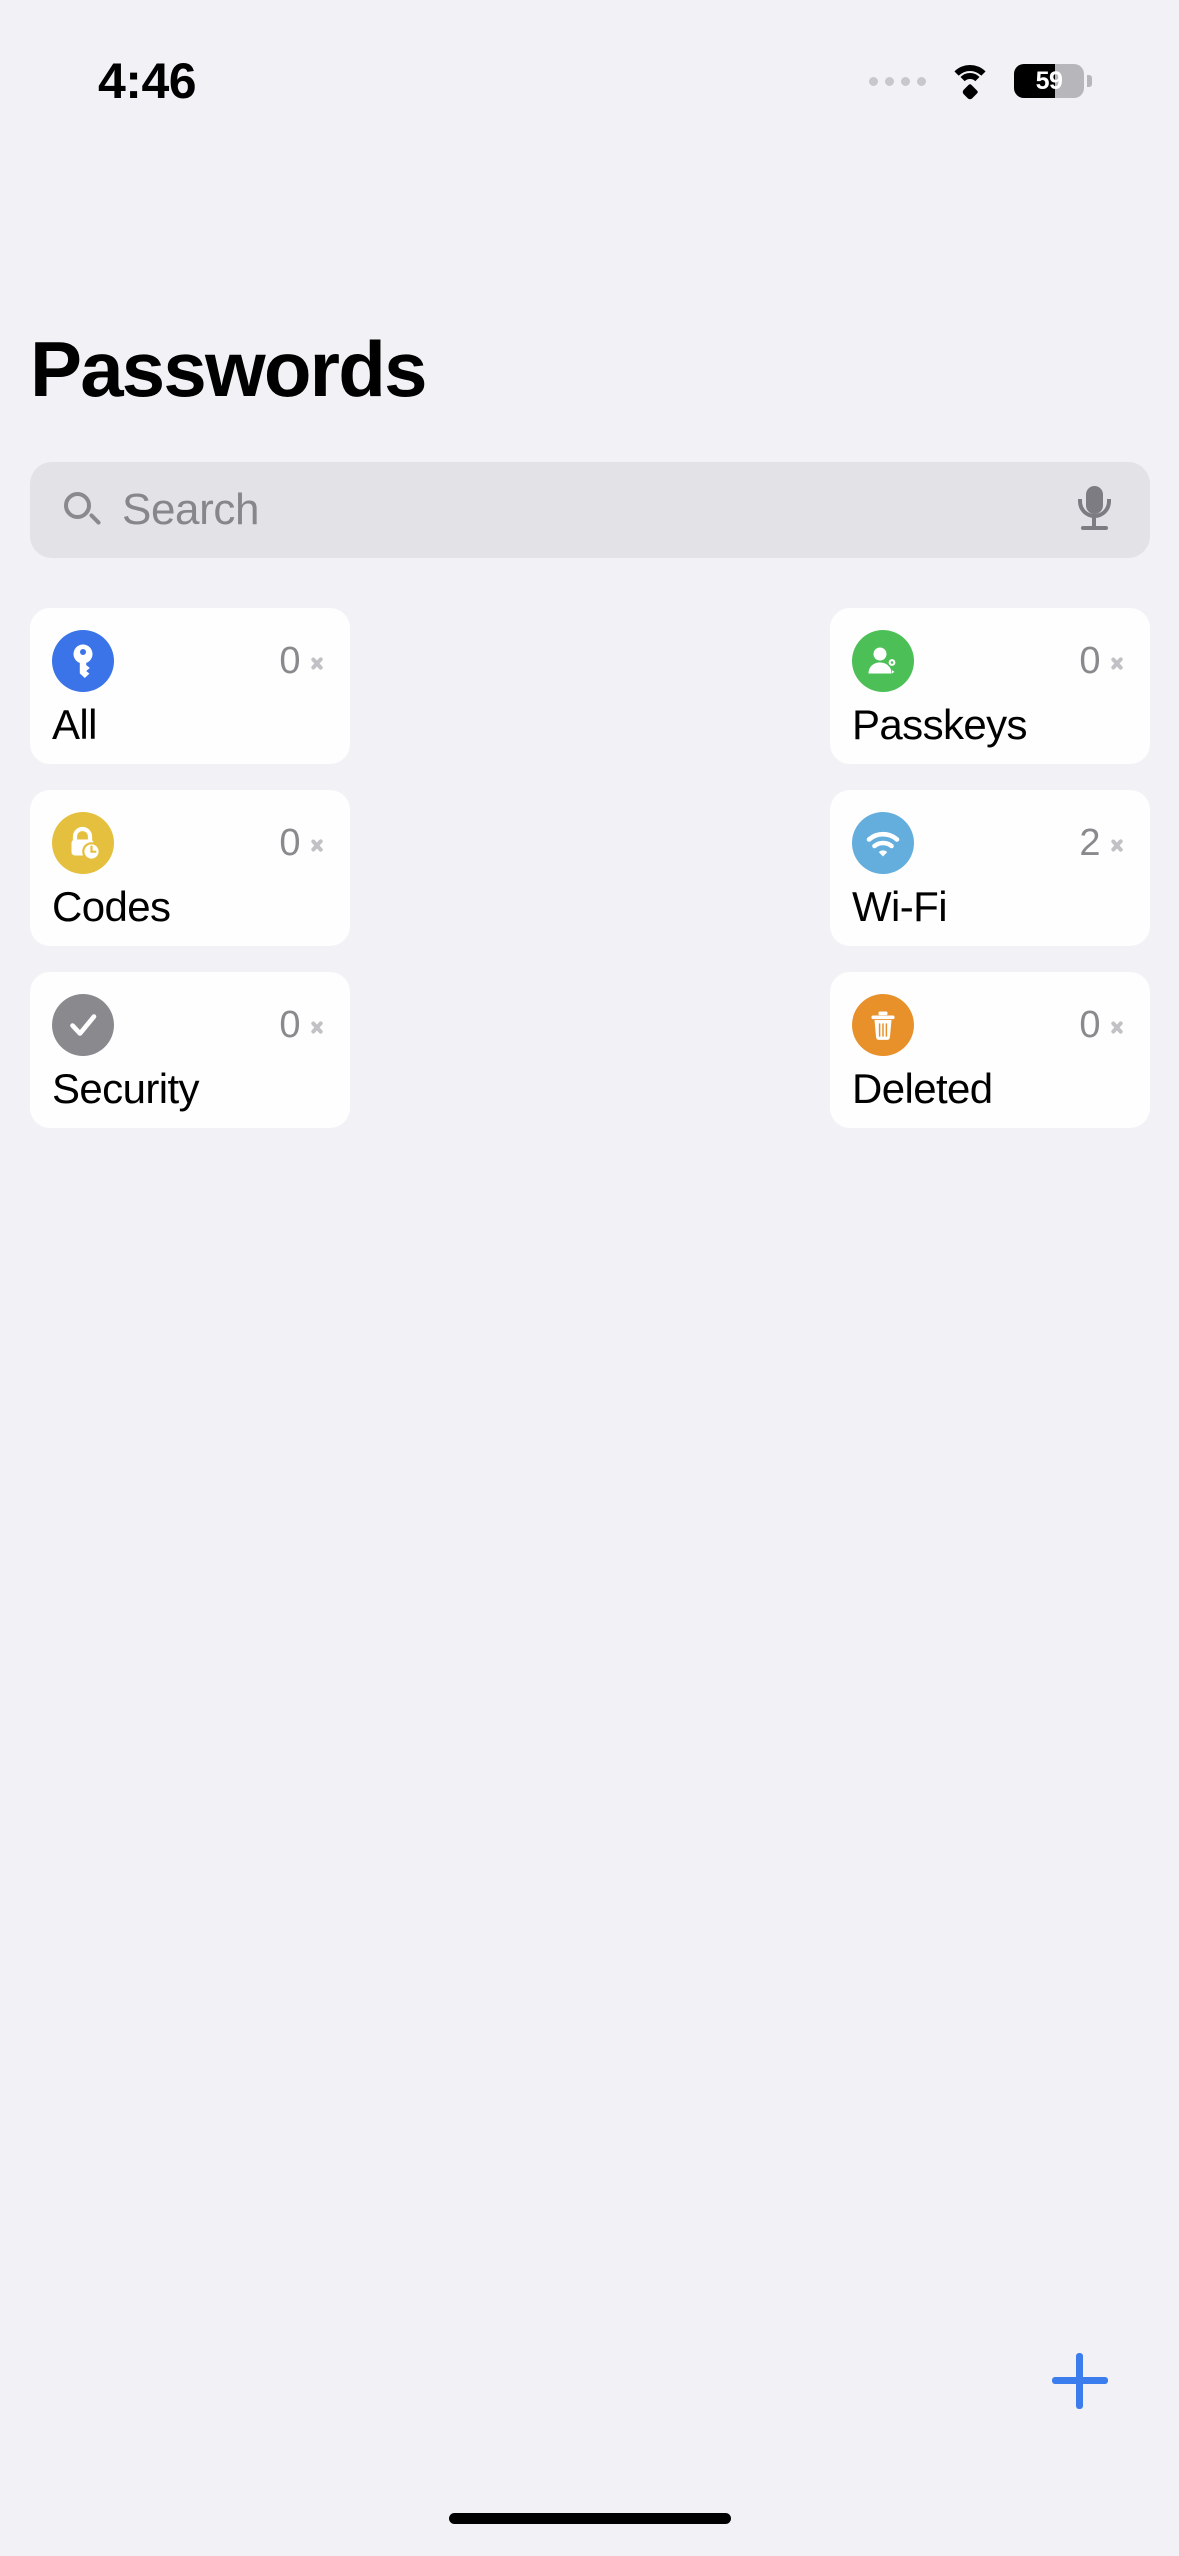 This screenshot has width=1179, height=2556. I want to click on status-bar: 4:46 59, so click(589, 70).